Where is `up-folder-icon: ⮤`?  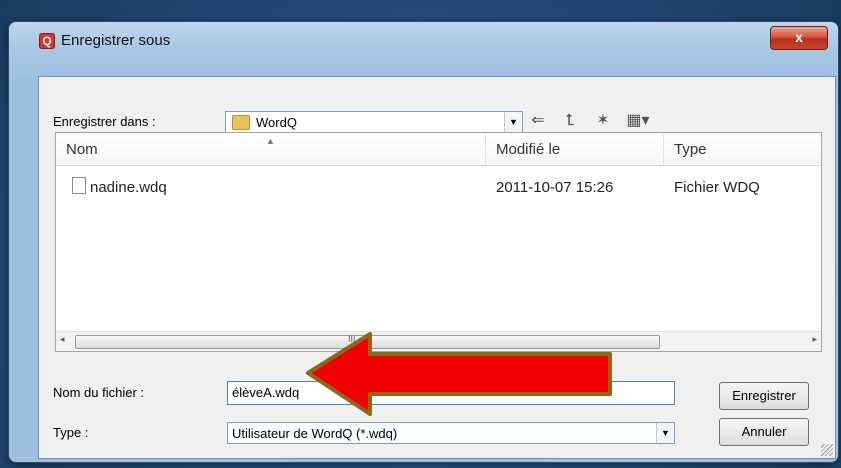 up-folder-icon: ⮤ is located at coordinates (570, 121).